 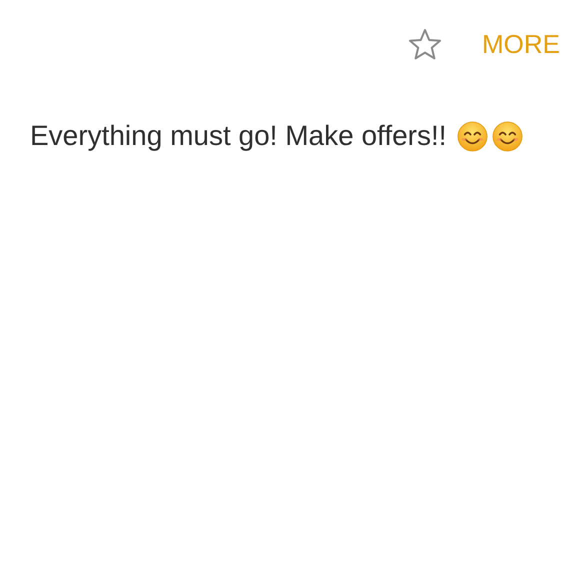 What do you see at coordinates (238, 136) in the screenshot?
I see `message-text: Everything must go! Make offers!!` at bounding box center [238, 136].